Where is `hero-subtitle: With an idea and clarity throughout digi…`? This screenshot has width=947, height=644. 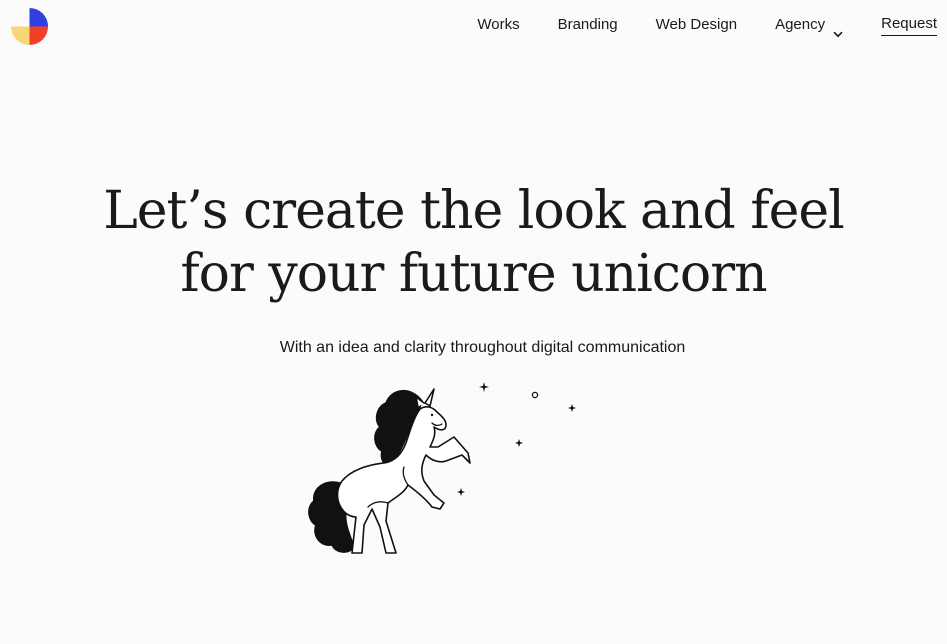 hero-subtitle: With an idea and clarity throughout digi… is located at coordinates (482, 347).